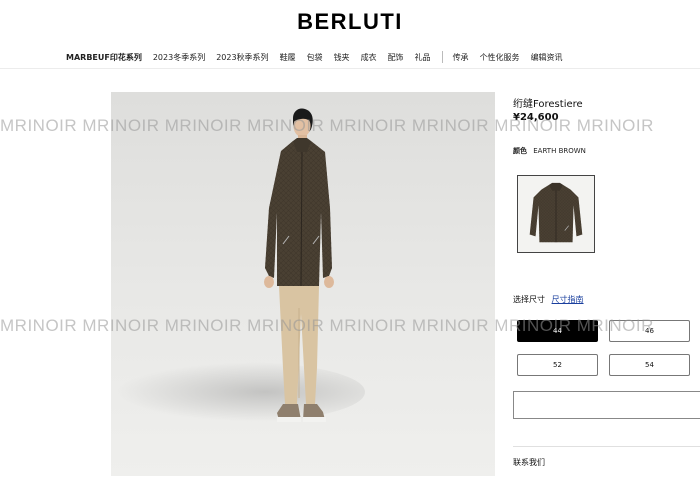 This screenshot has width=700, height=487. Describe the element at coordinates (649, 331) in the screenshot. I see `size-option-46: 46` at that location.